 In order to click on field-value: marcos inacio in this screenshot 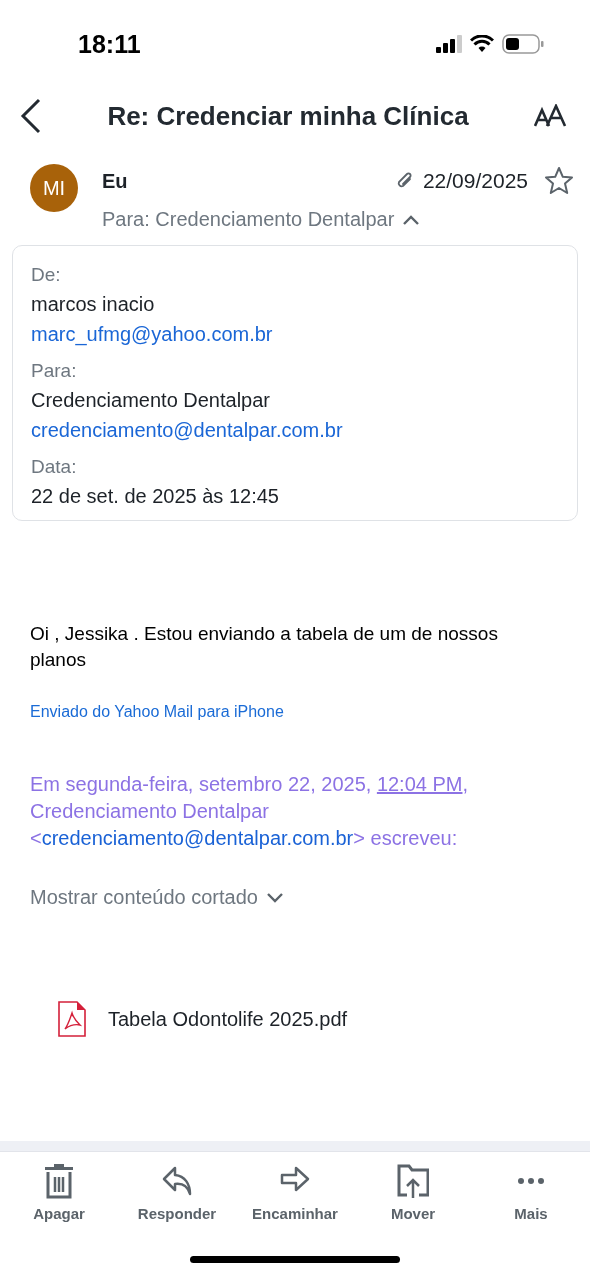, I will do `click(93, 304)`.